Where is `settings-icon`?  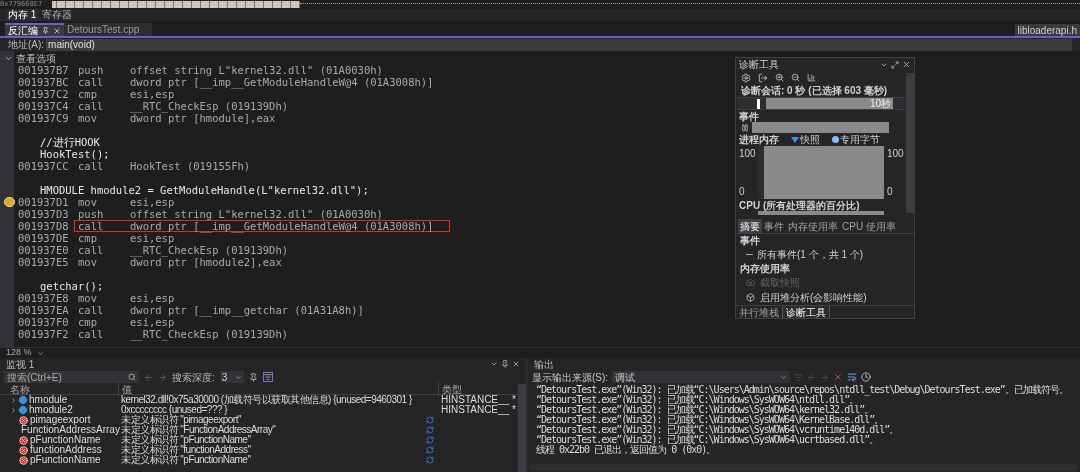 settings-icon is located at coordinates (746, 77).